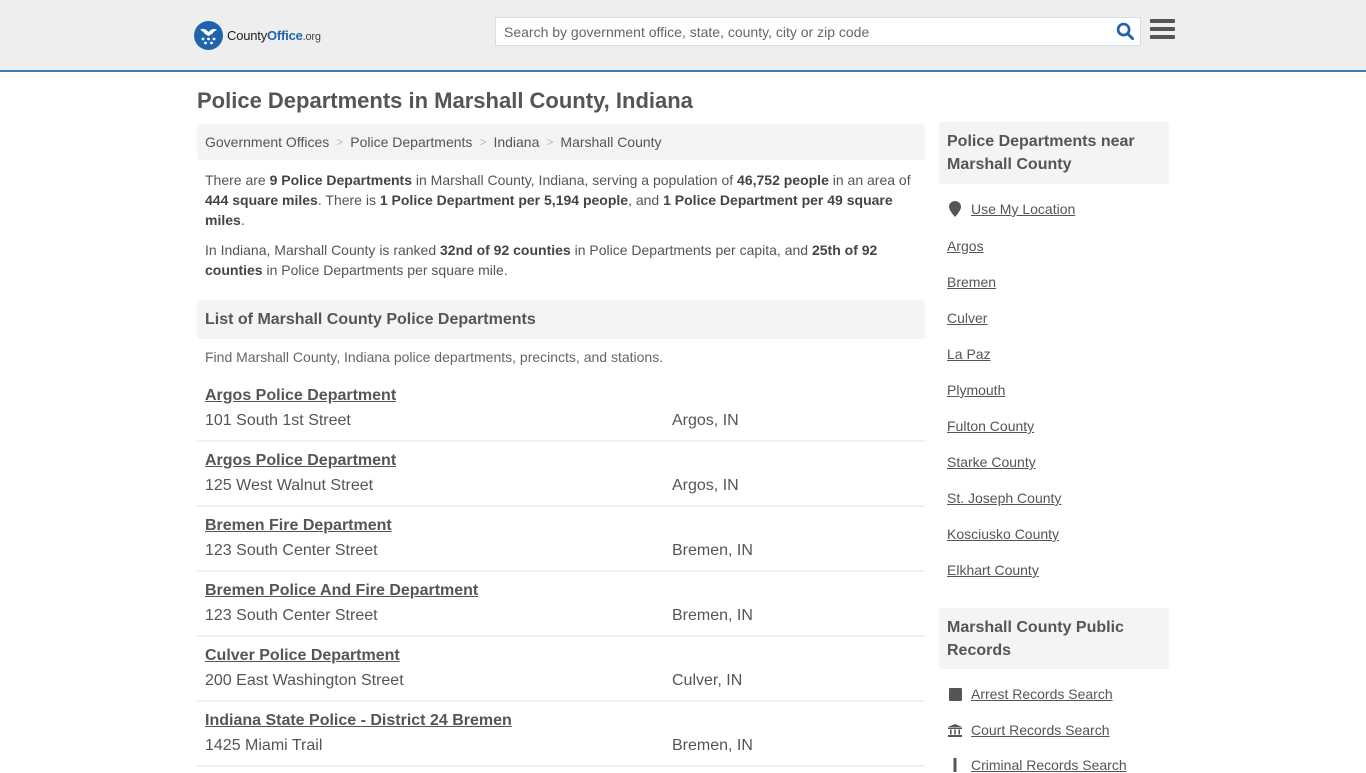 This screenshot has height=773, width=1366. I want to click on nearby-link-bremen: Bremen, so click(971, 282).